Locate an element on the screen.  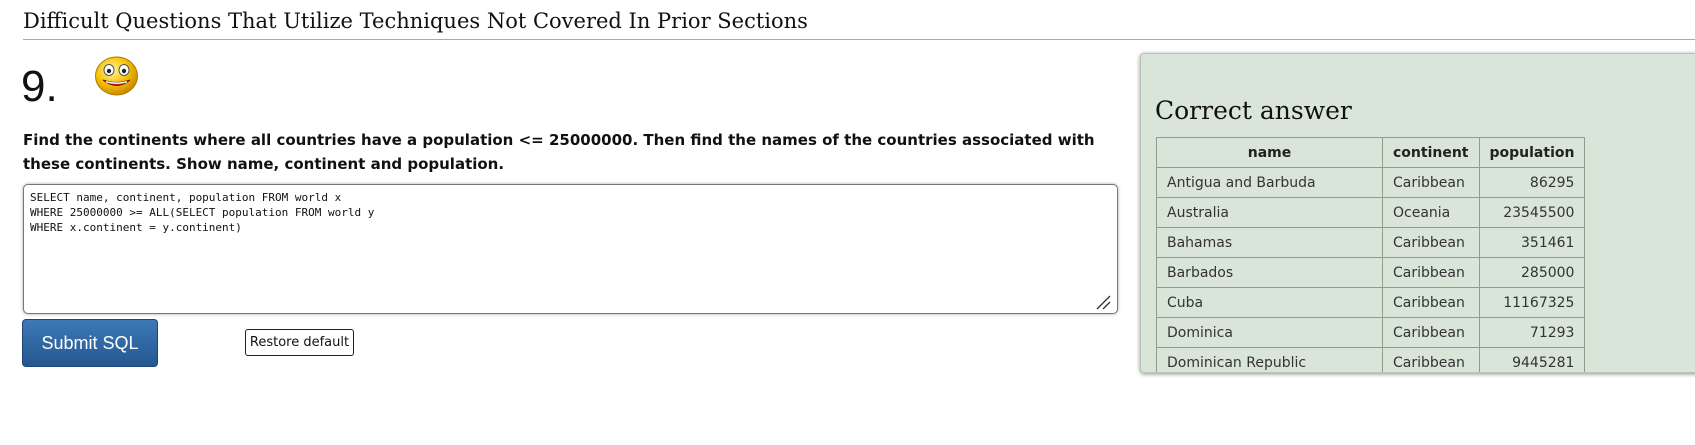
cell-population: 9445281 is located at coordinates (1532, 359).